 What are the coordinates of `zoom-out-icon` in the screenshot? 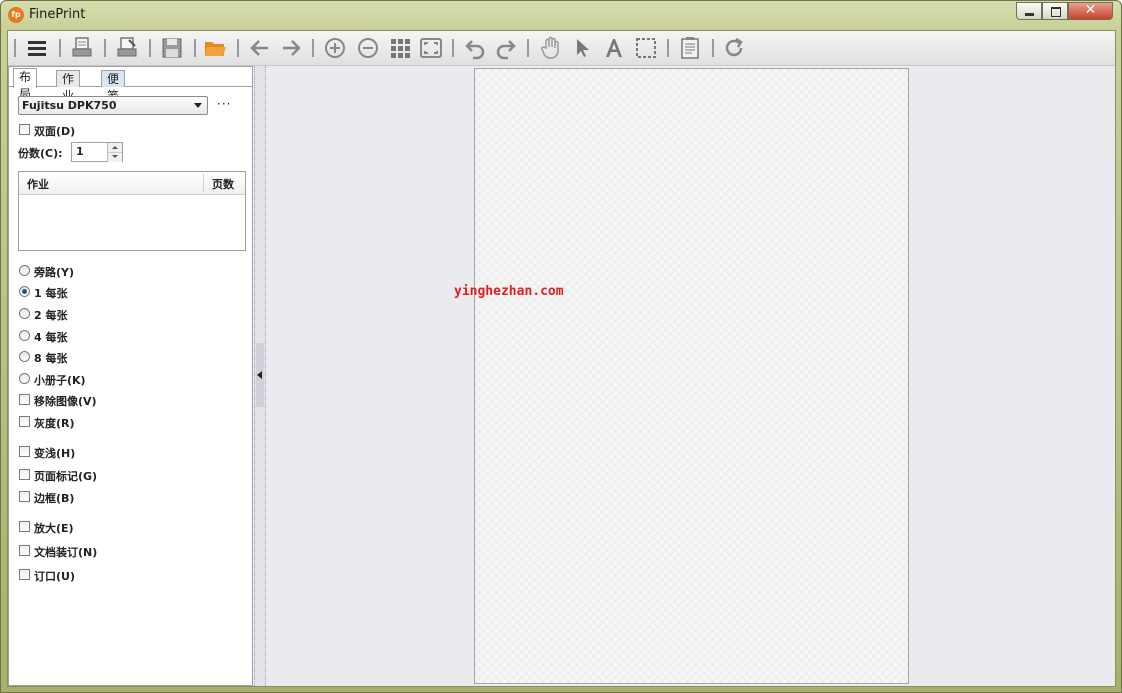 It's located at (368, 48).